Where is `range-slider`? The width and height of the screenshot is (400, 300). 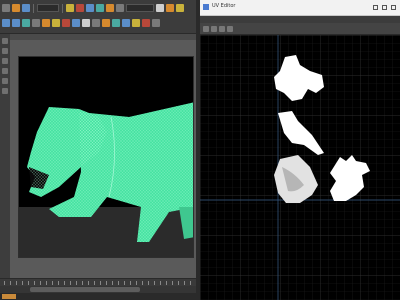
range-slider is located at coordinates (98, 289).